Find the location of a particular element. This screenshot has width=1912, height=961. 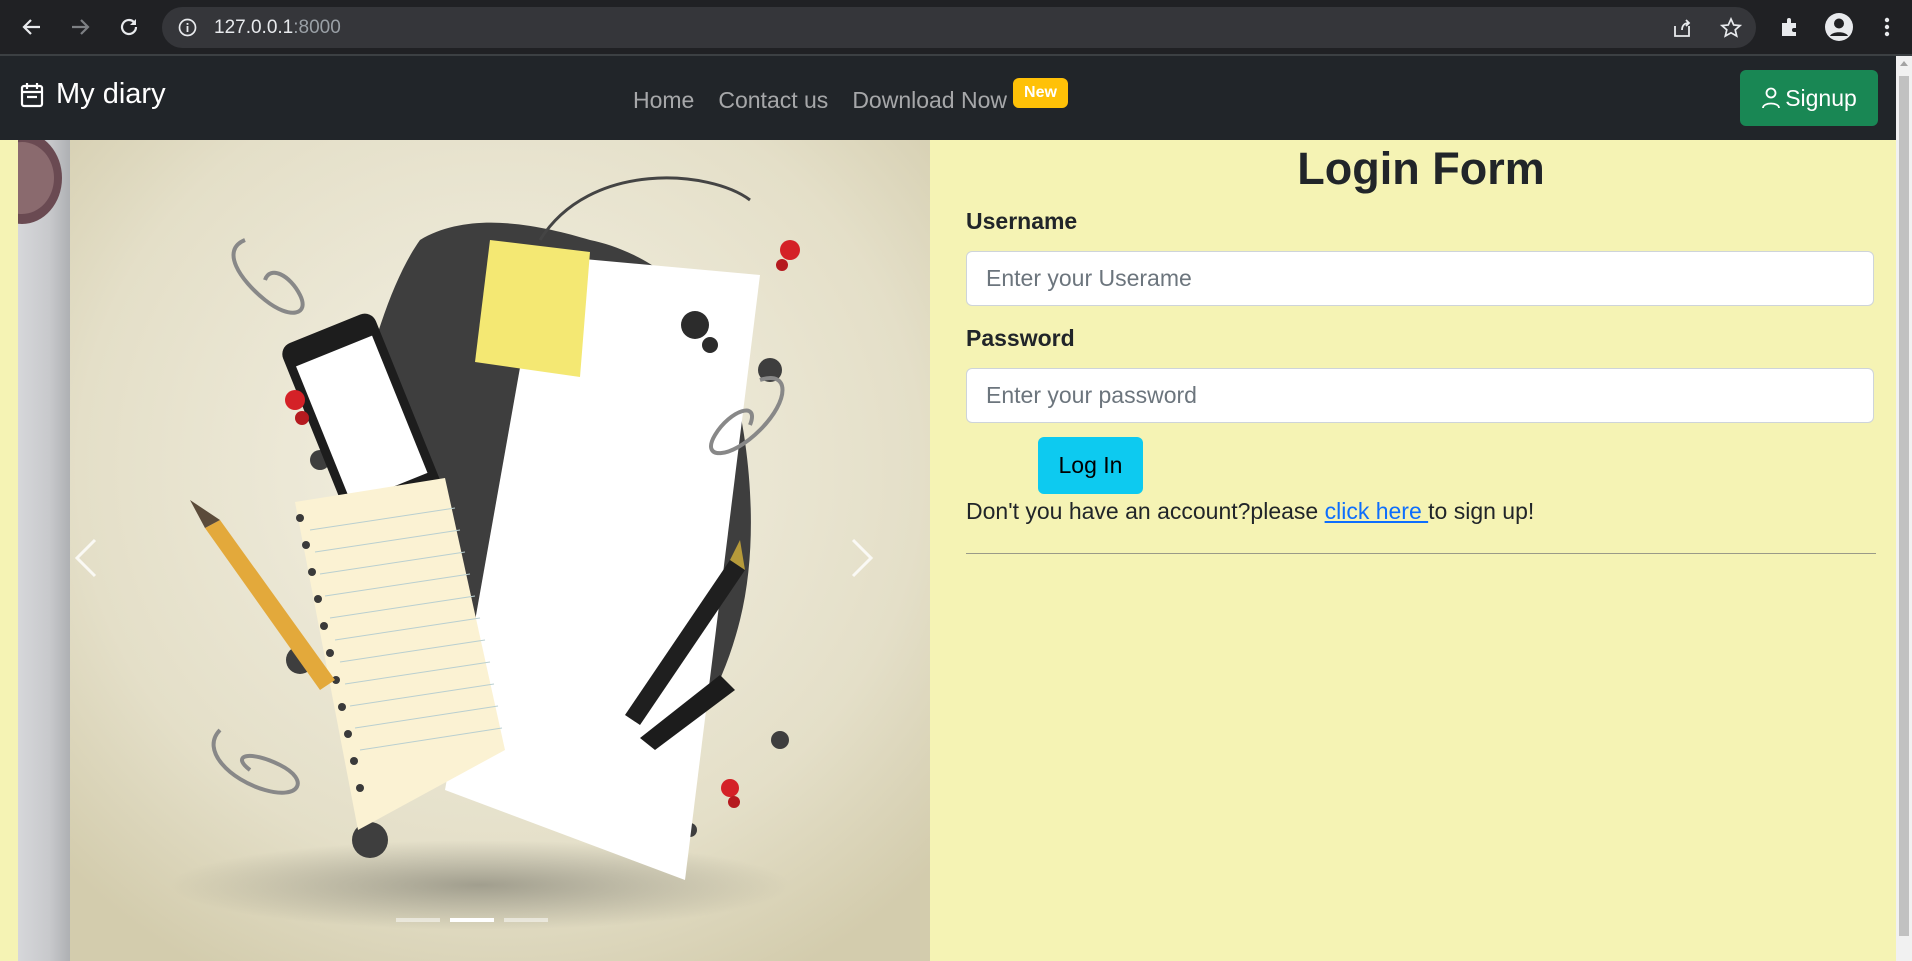

scroll-up-arrow-icon is located at coordinates (1904, 63).